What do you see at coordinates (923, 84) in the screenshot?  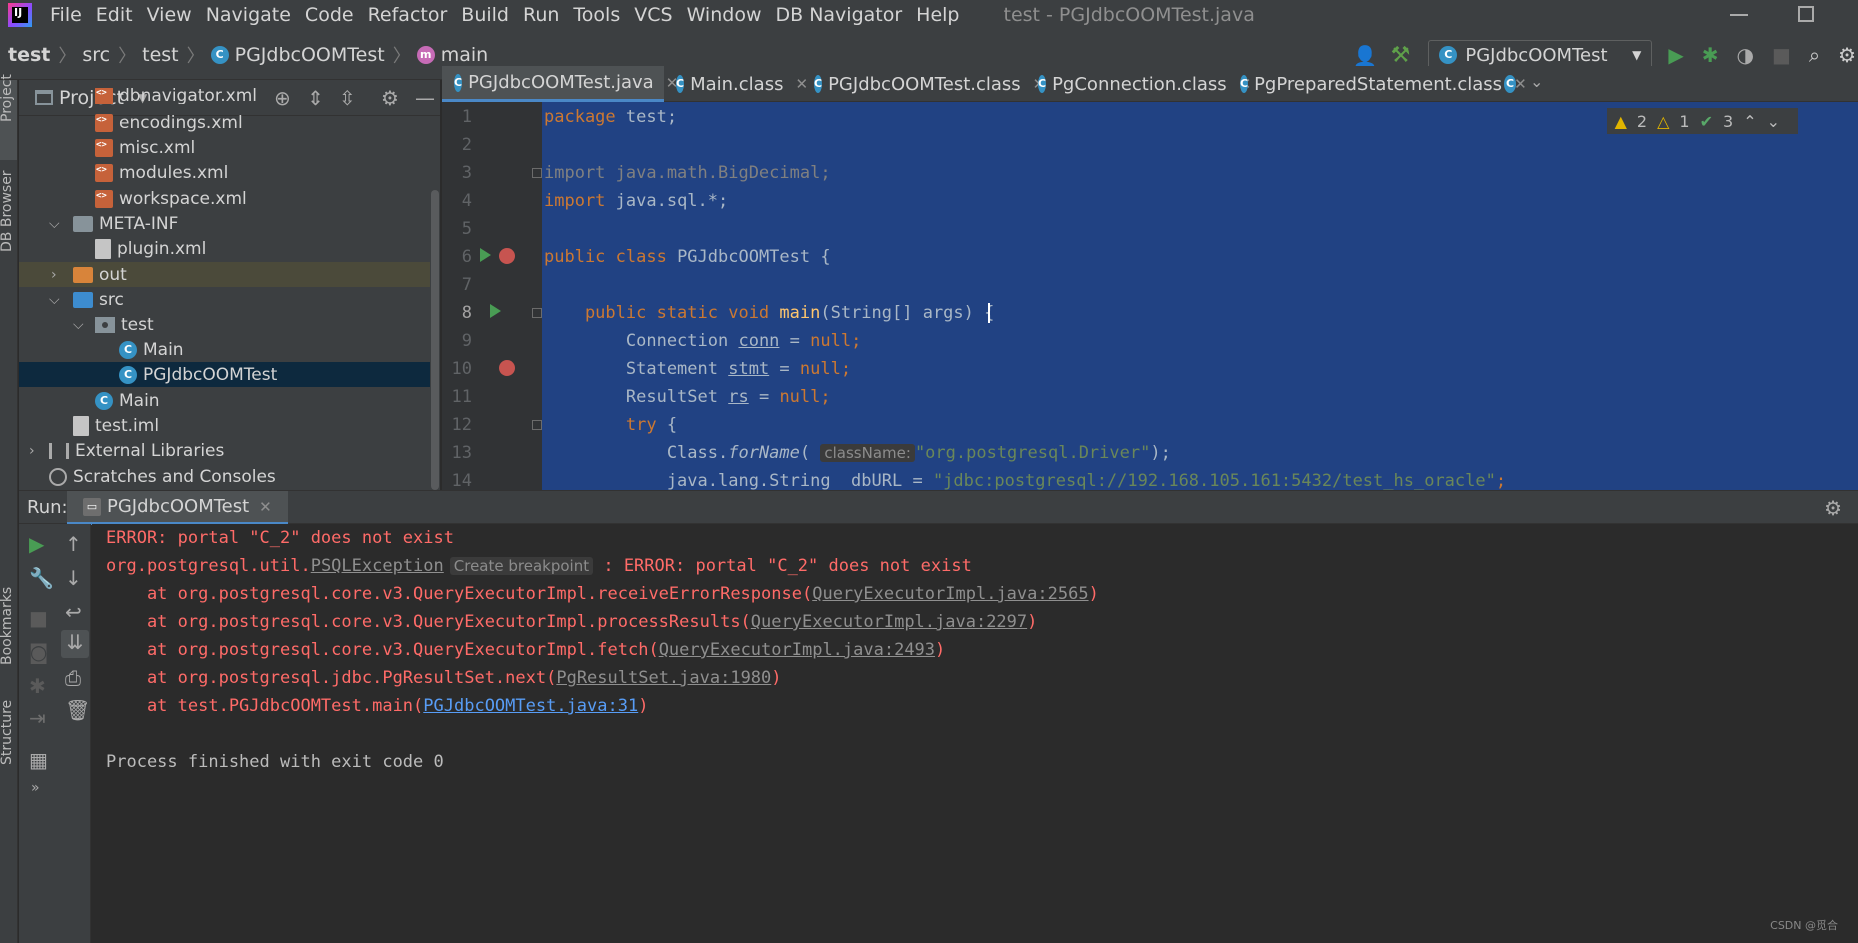 I see `tab-pgjdbcoomtest-class: CPGJdbcOOMTest.class✕` at bounding box center [923, 84].